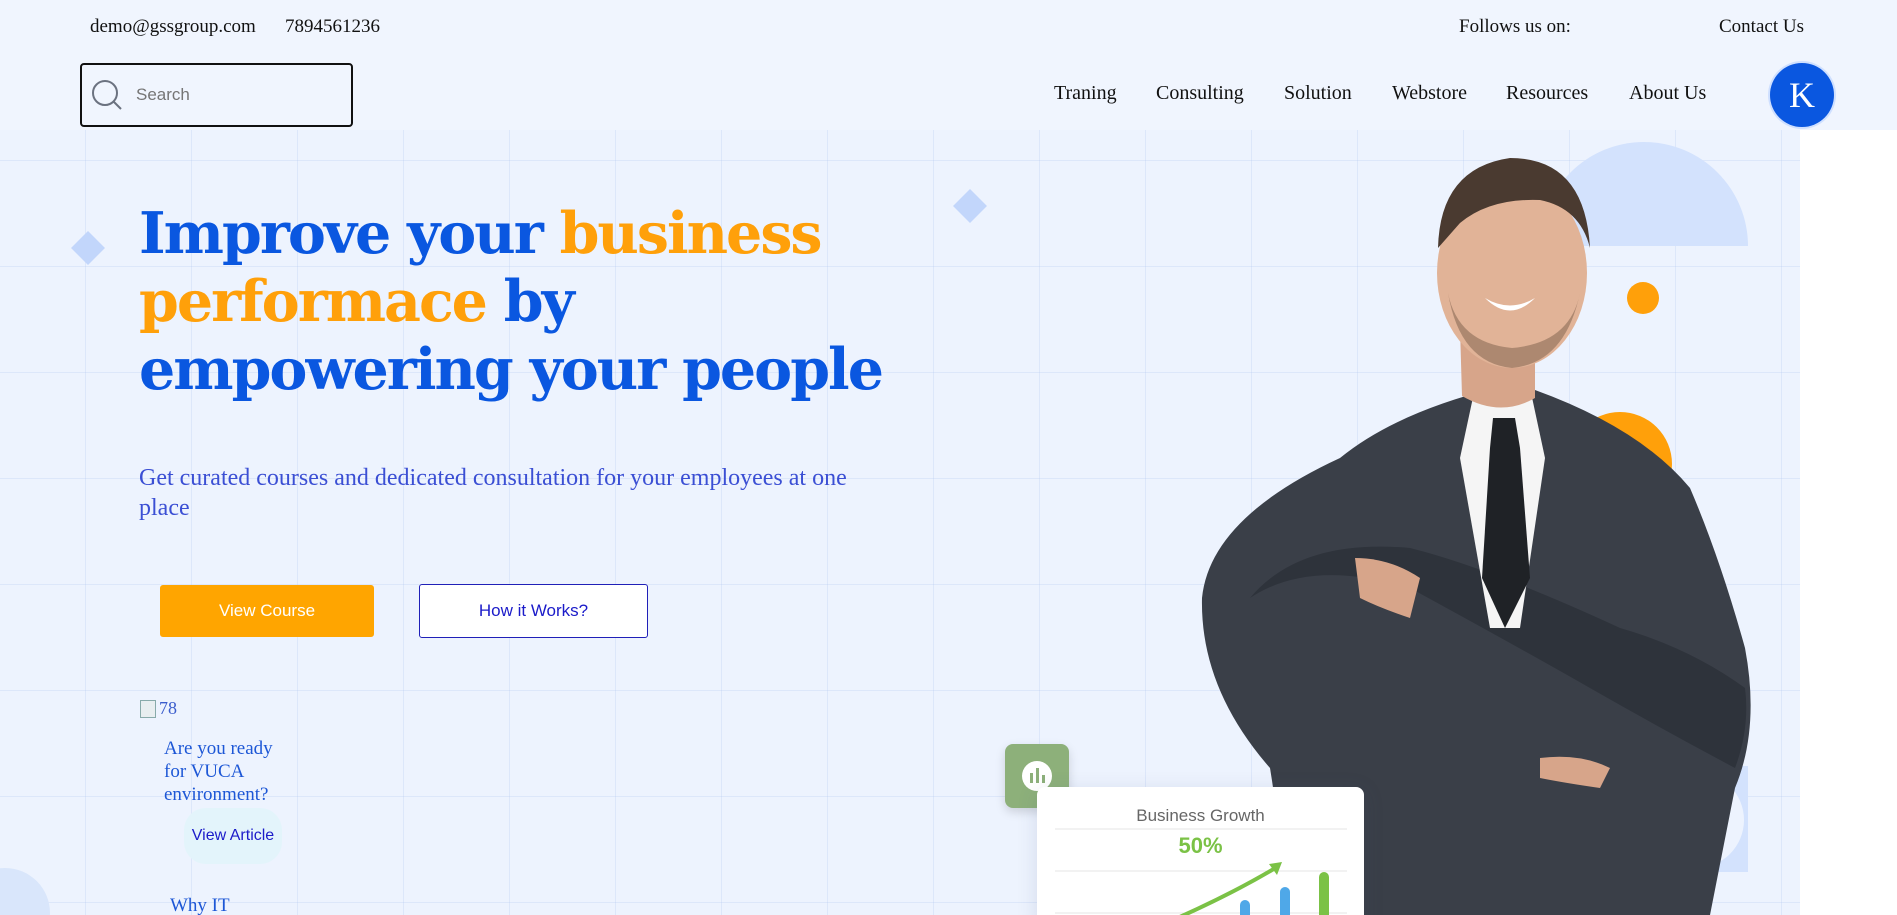  Describe the element at coordinates (1802, 95) in the screenshot. I see `user-avatar: K` at that location.